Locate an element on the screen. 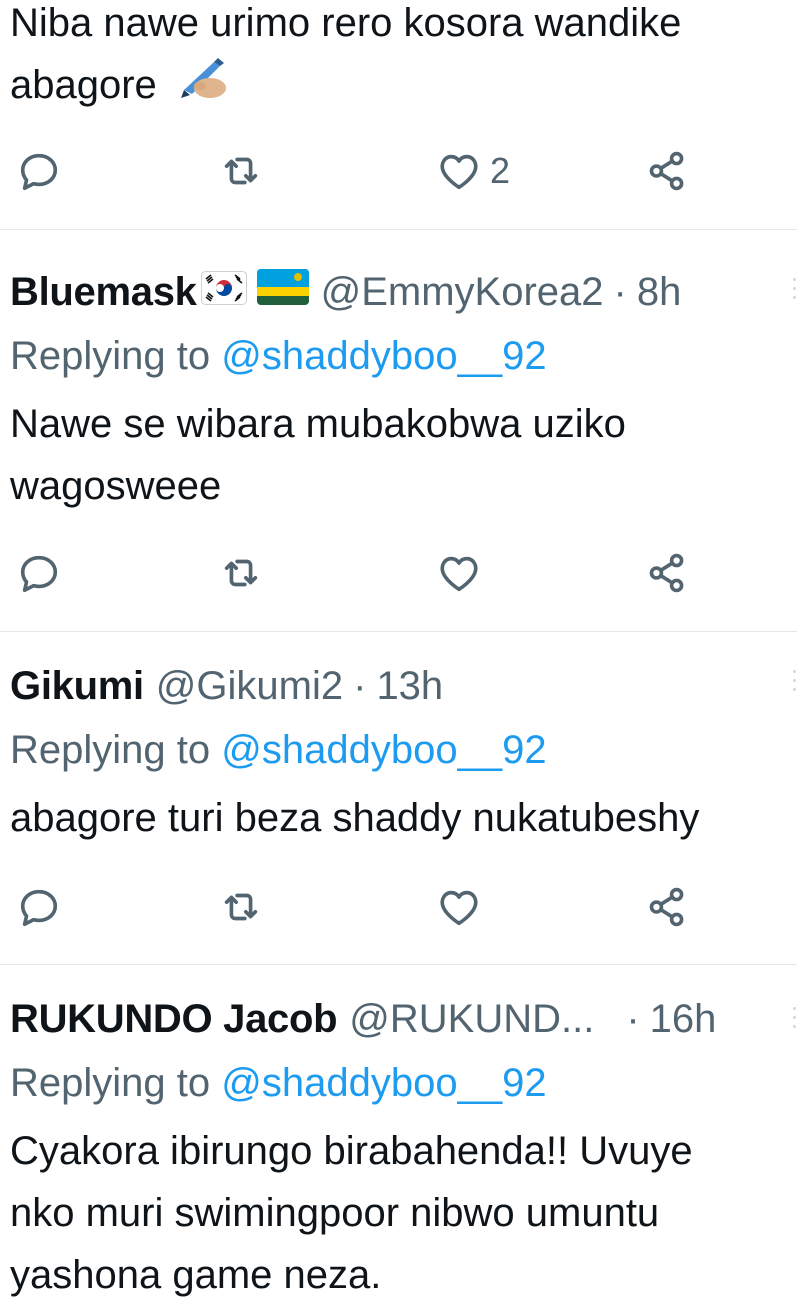  tweet-1-header: Bluemask @EmmyKorea2 · 8h is located at coordinates (345, 292).